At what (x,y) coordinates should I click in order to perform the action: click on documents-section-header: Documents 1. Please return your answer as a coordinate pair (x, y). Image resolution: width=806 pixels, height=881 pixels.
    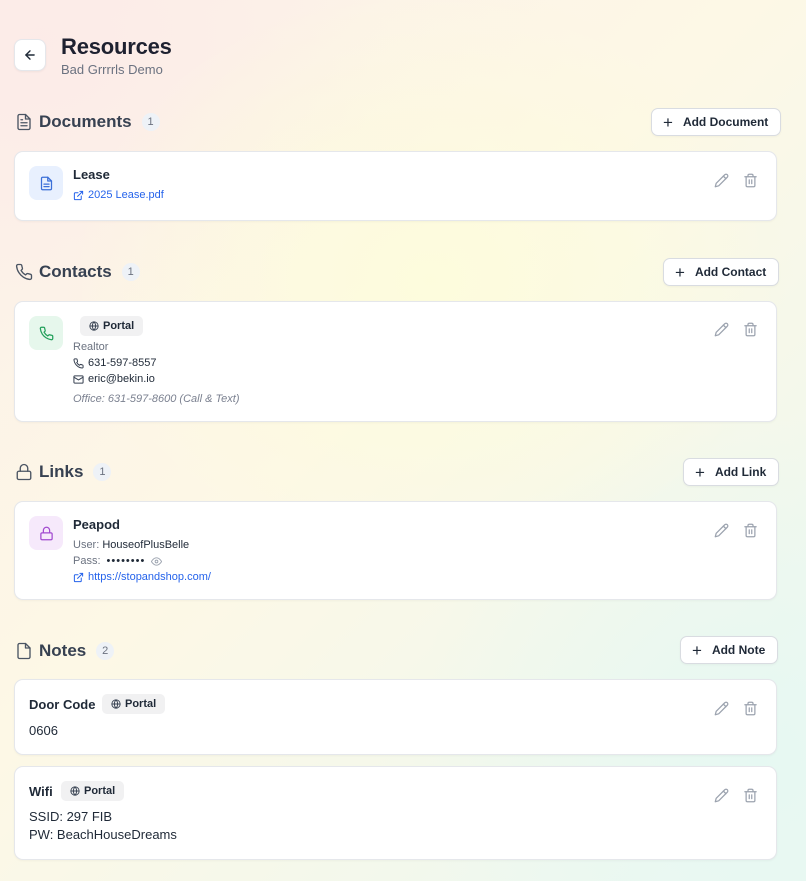
    Looking at the image, I should click on (87, 122).